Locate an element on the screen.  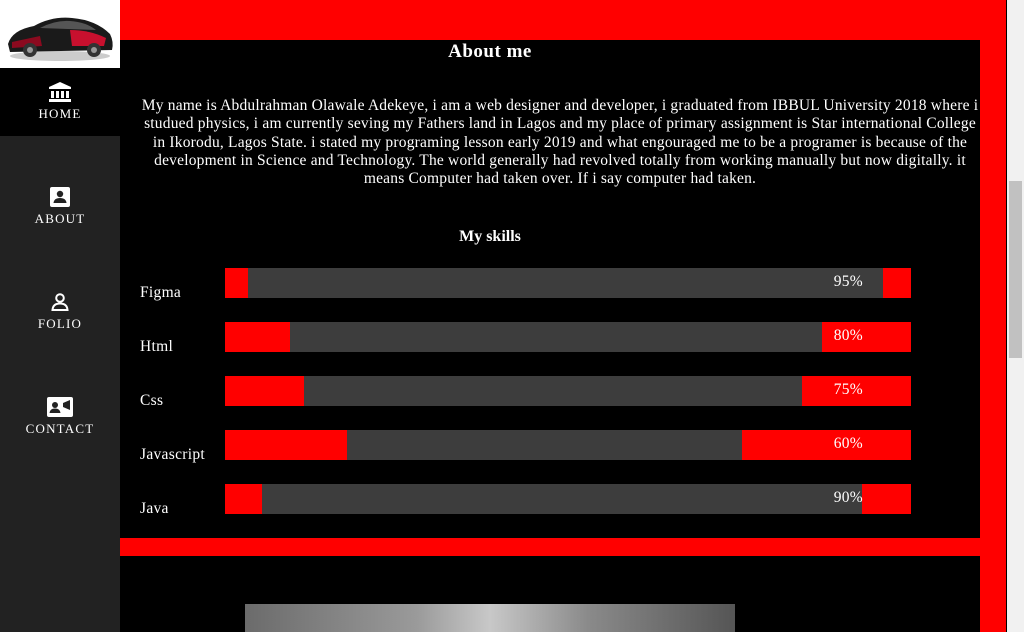
sidebar-item-contact: CONTACT is located at coordinates (60, 417).